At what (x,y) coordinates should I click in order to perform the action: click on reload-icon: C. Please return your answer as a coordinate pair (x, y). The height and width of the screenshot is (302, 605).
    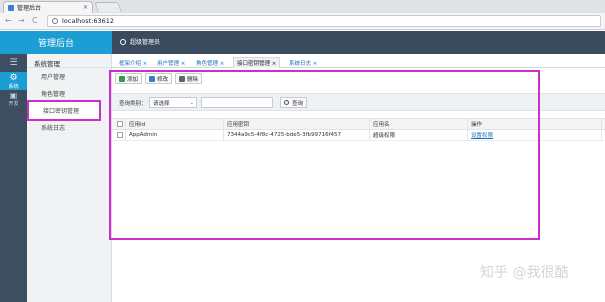
    Looking at the image, I should click on (35, 20).